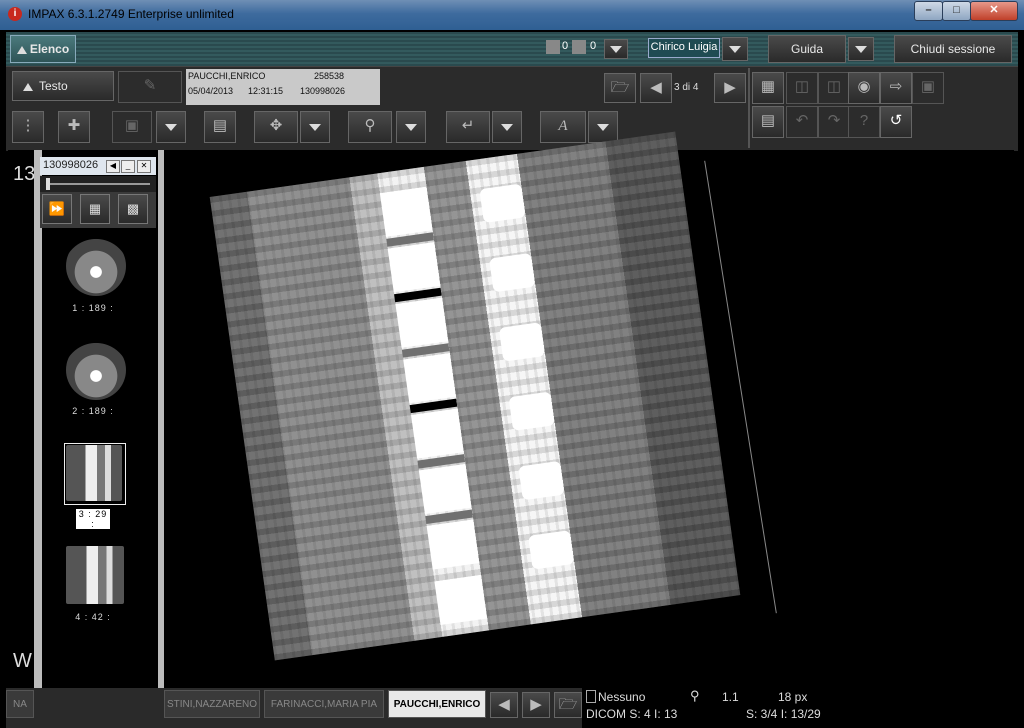  Describe the element at coordinates (864, 122) in the screenshot. I see `help-icon: ?` at that location.